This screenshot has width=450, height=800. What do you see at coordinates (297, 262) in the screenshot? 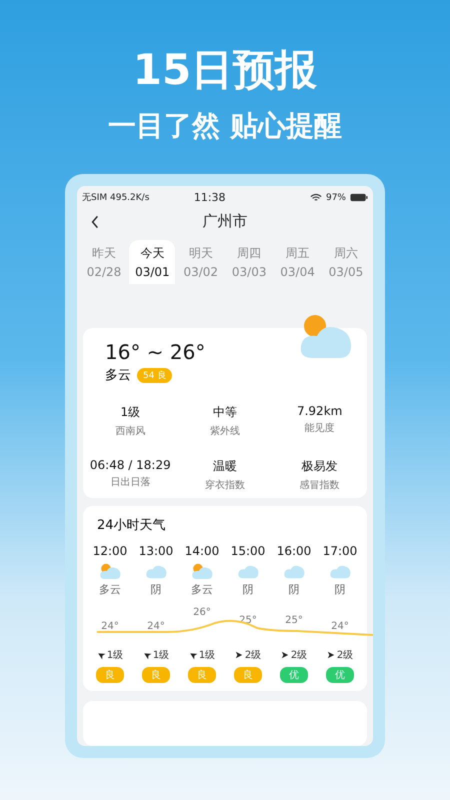
I see `day-tab: 周五 03/04` at bounding box center [297, 262].